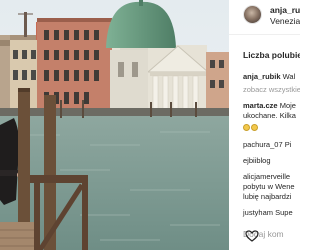 The height and width of the screenshot is (250, 320). What do you see at coordinates (271, 55) in the screenshot?
I see `likes-count: Liczba polubień` at bounding box center [271, 55].